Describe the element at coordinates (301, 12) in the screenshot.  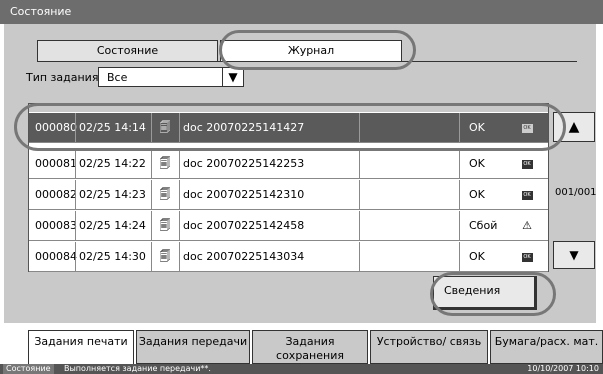
I see `title-bar: Состояние` at that location.